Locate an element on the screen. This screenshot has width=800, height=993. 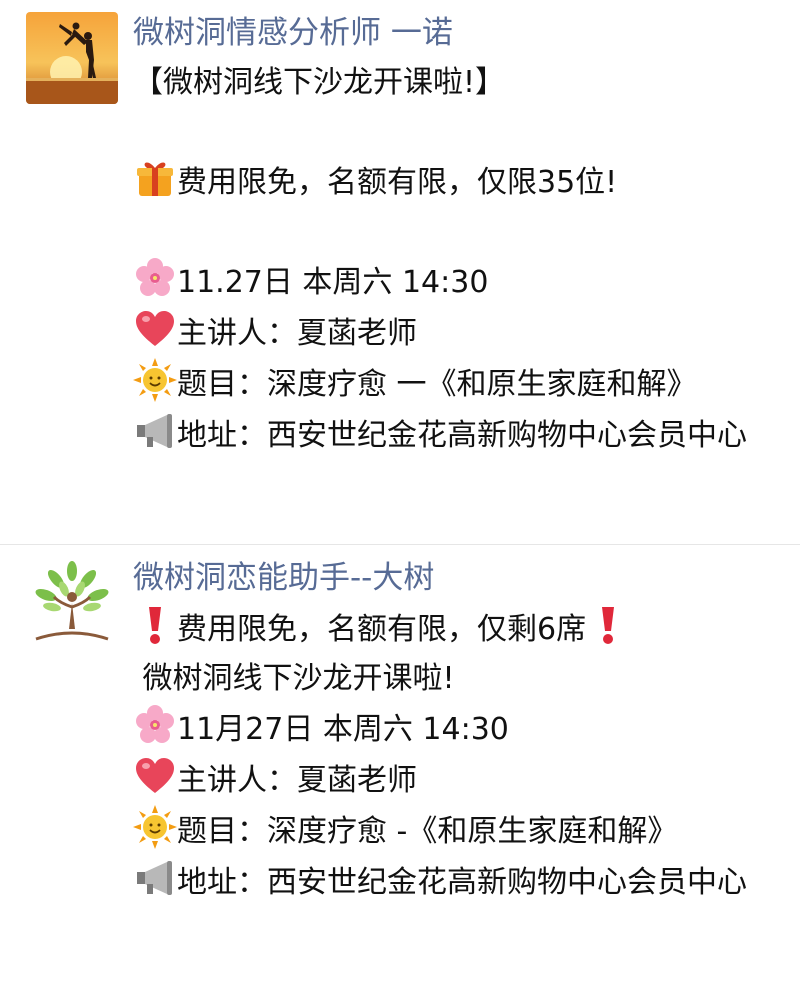
line-text: 11月27日 本周六 14:30 is located at coordinates (343, 729).